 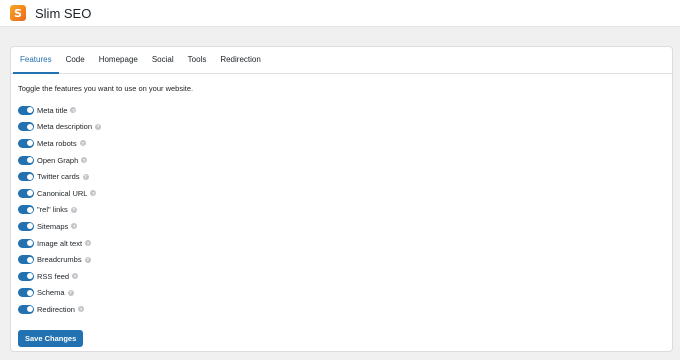 I want to click on feature-label-twitter-cards: Twitter cards, so click(x=58, y=177).